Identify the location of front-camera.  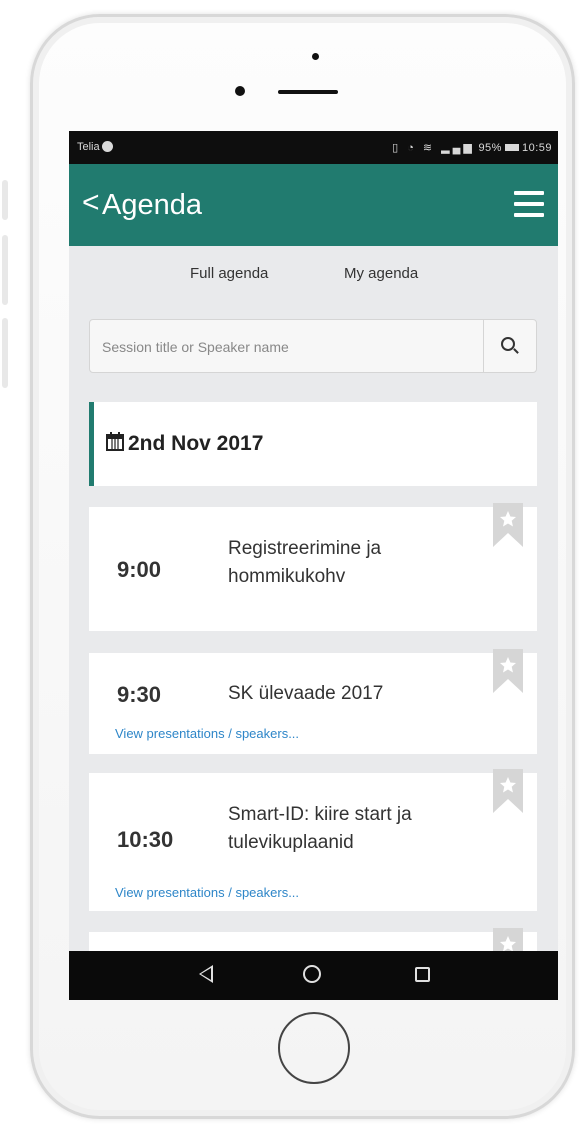
(315, 56).